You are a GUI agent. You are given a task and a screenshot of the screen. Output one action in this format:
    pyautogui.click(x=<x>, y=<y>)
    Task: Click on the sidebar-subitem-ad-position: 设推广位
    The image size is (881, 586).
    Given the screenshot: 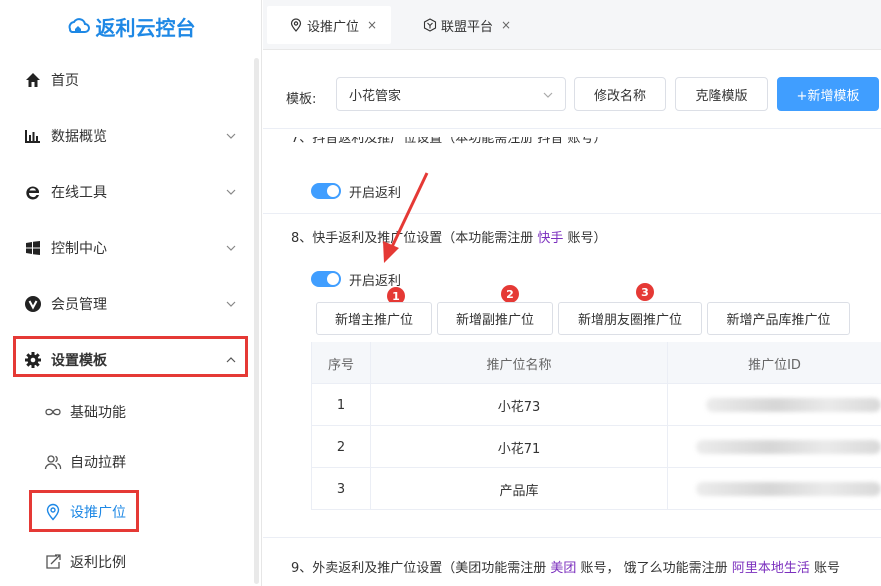 What is the action you would take?
    pyautogui.click(x=129, y=512)
    